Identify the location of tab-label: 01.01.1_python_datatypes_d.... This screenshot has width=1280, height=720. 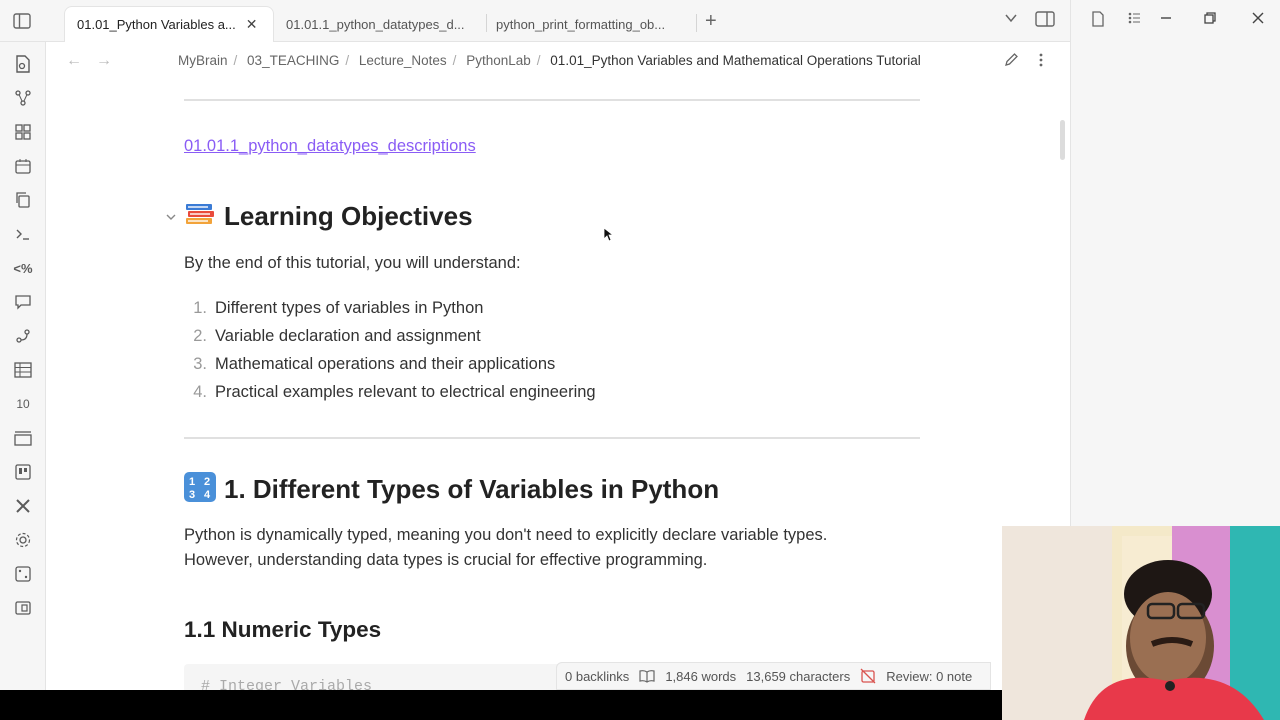
(375, 24).